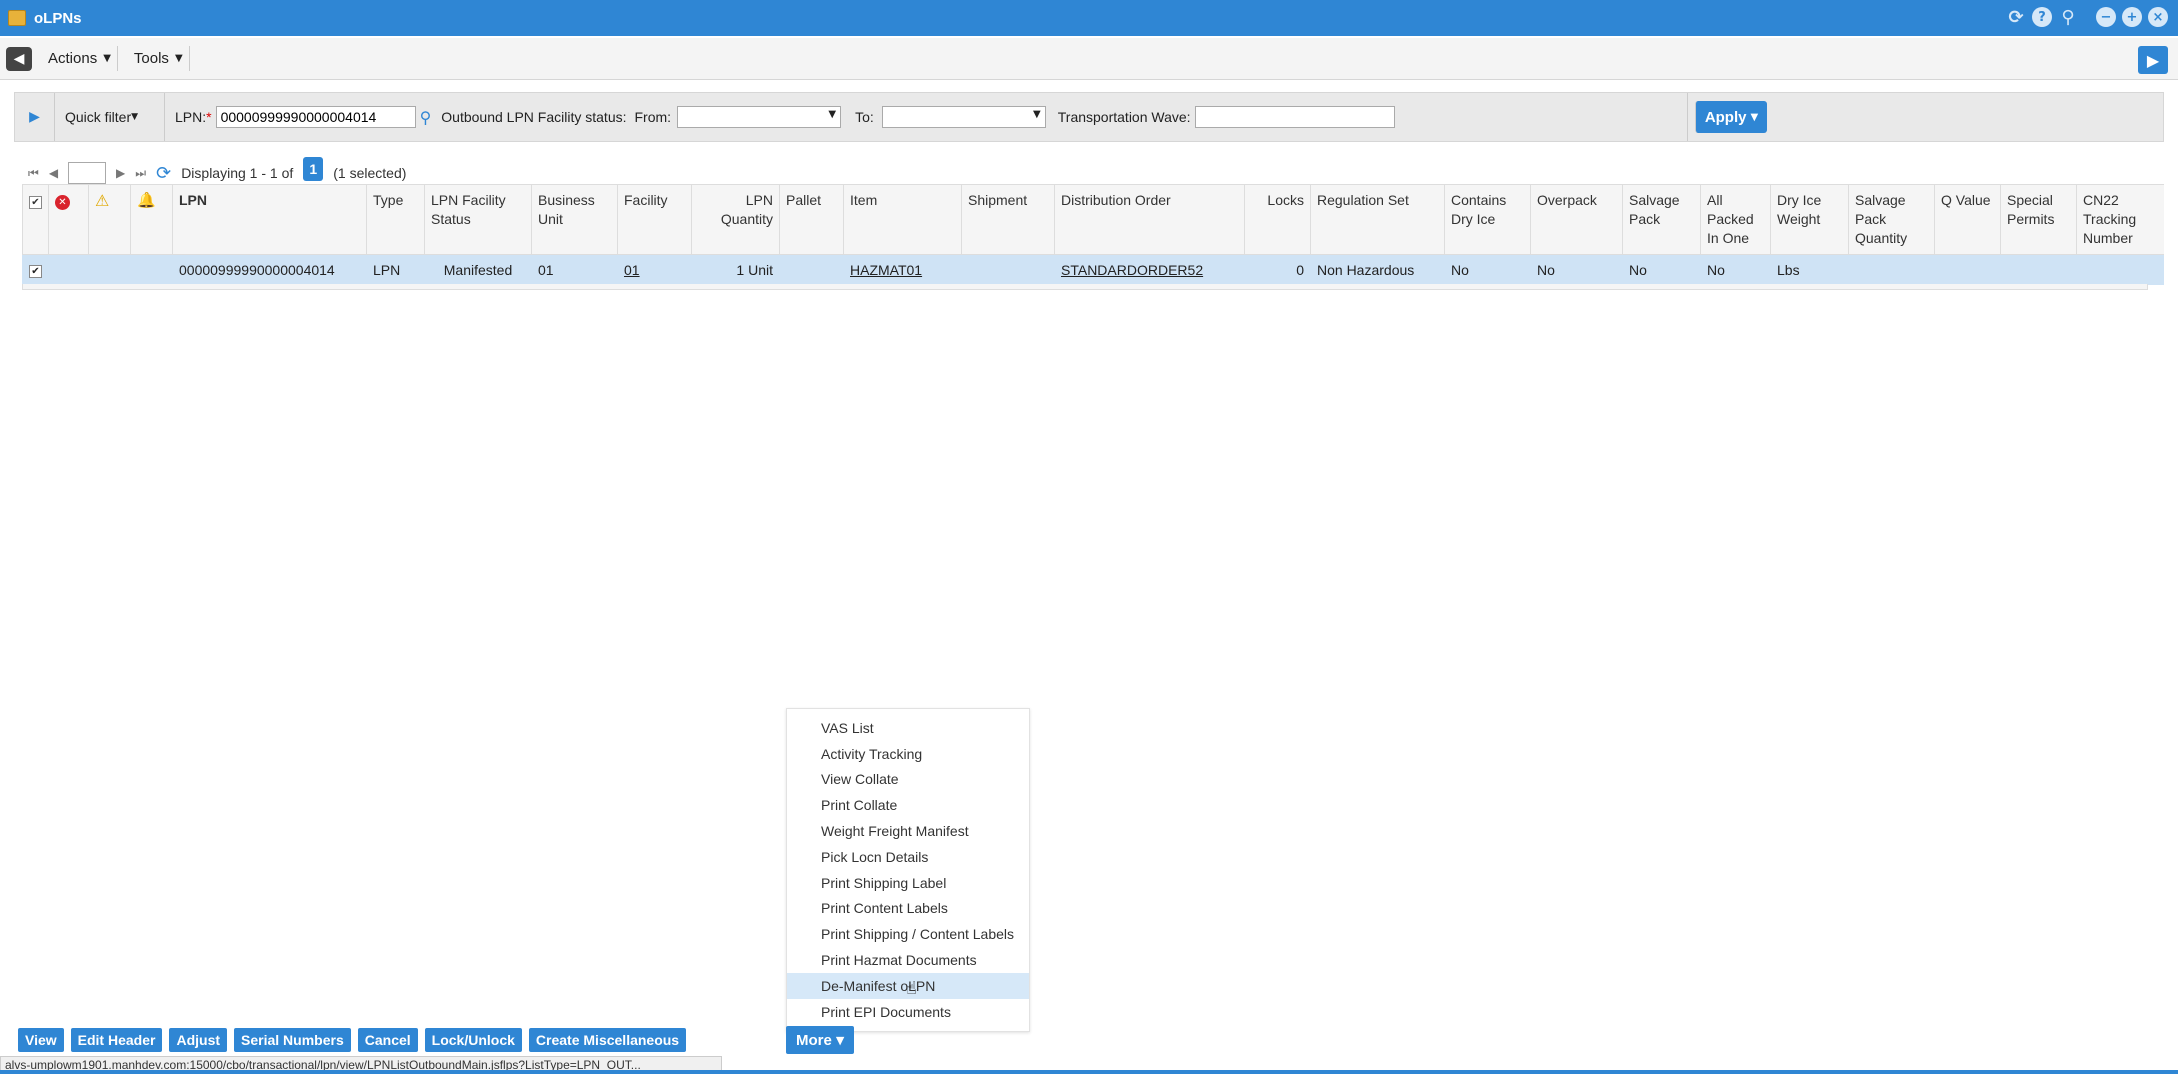 Image resolution: width=2178 pixels, height=1074 pixels. I want to click on menu-item-view-collate: View Collate, so click(908, 780).